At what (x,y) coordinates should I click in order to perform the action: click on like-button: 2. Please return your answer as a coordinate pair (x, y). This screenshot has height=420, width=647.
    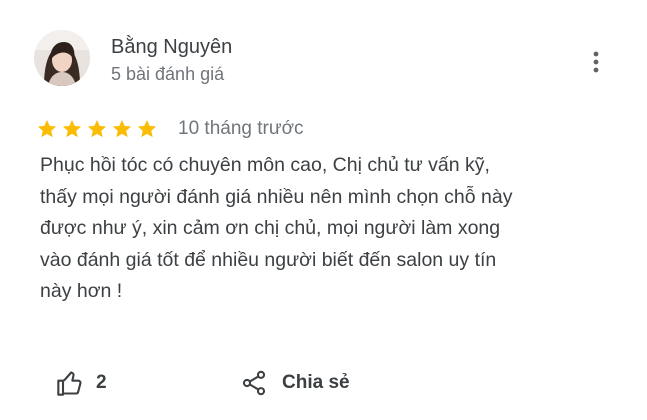
    Looking at the image, I should click on (81, 383).